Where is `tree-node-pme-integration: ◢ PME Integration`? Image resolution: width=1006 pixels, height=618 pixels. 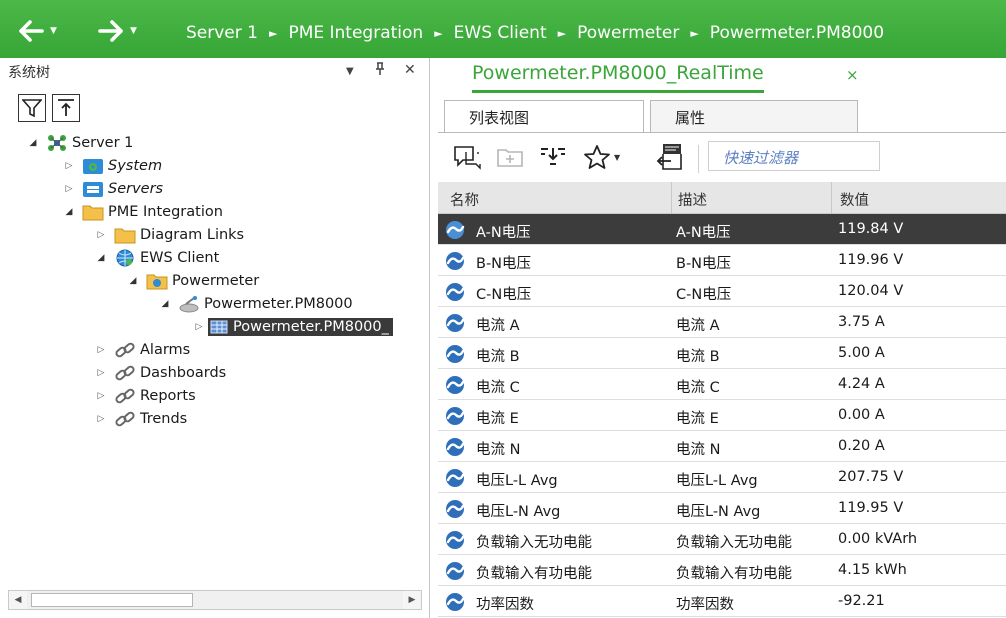 tree-node-pme-integration: ◢ PME Integration is located at coordinates (142, 211).